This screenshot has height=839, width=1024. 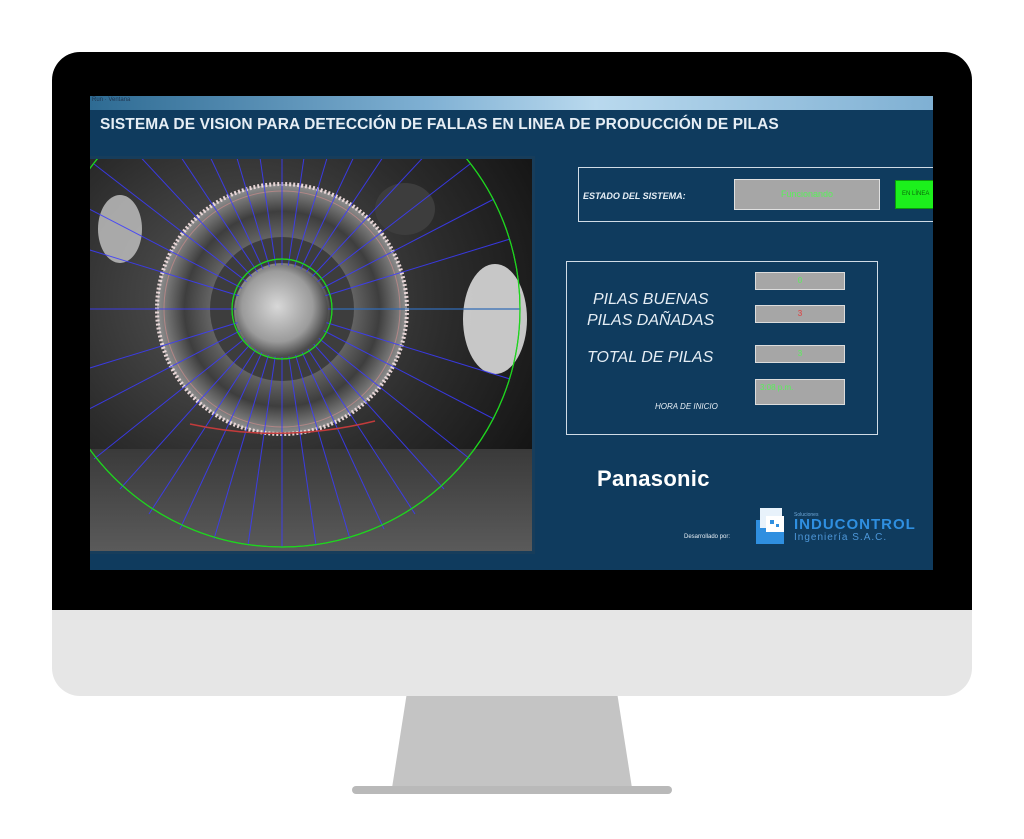 What do you see at coordinates (770, 526) in the screenshot?
I see `inducontrol-logo-icon` at bounding box center [770, 526].